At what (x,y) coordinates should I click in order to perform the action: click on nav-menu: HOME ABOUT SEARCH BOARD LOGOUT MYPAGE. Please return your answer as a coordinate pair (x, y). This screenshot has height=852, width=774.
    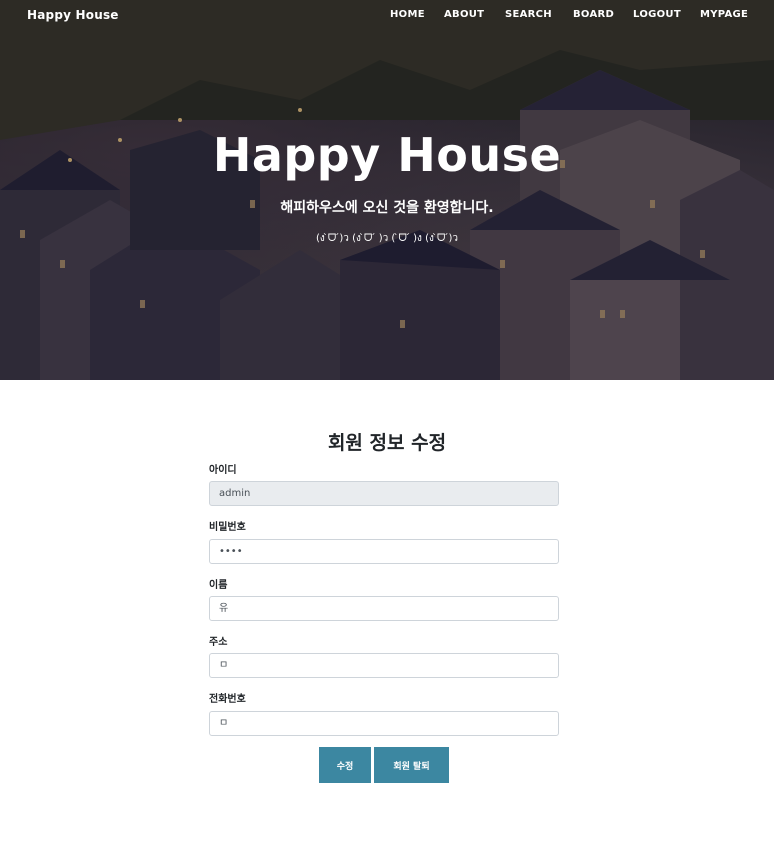
    Looking at the image, I should click on (387, 16).